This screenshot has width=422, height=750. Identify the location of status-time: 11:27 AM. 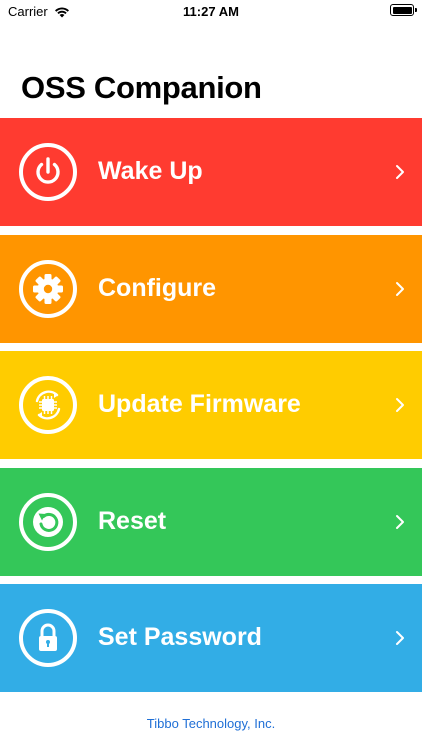
(211, 11).